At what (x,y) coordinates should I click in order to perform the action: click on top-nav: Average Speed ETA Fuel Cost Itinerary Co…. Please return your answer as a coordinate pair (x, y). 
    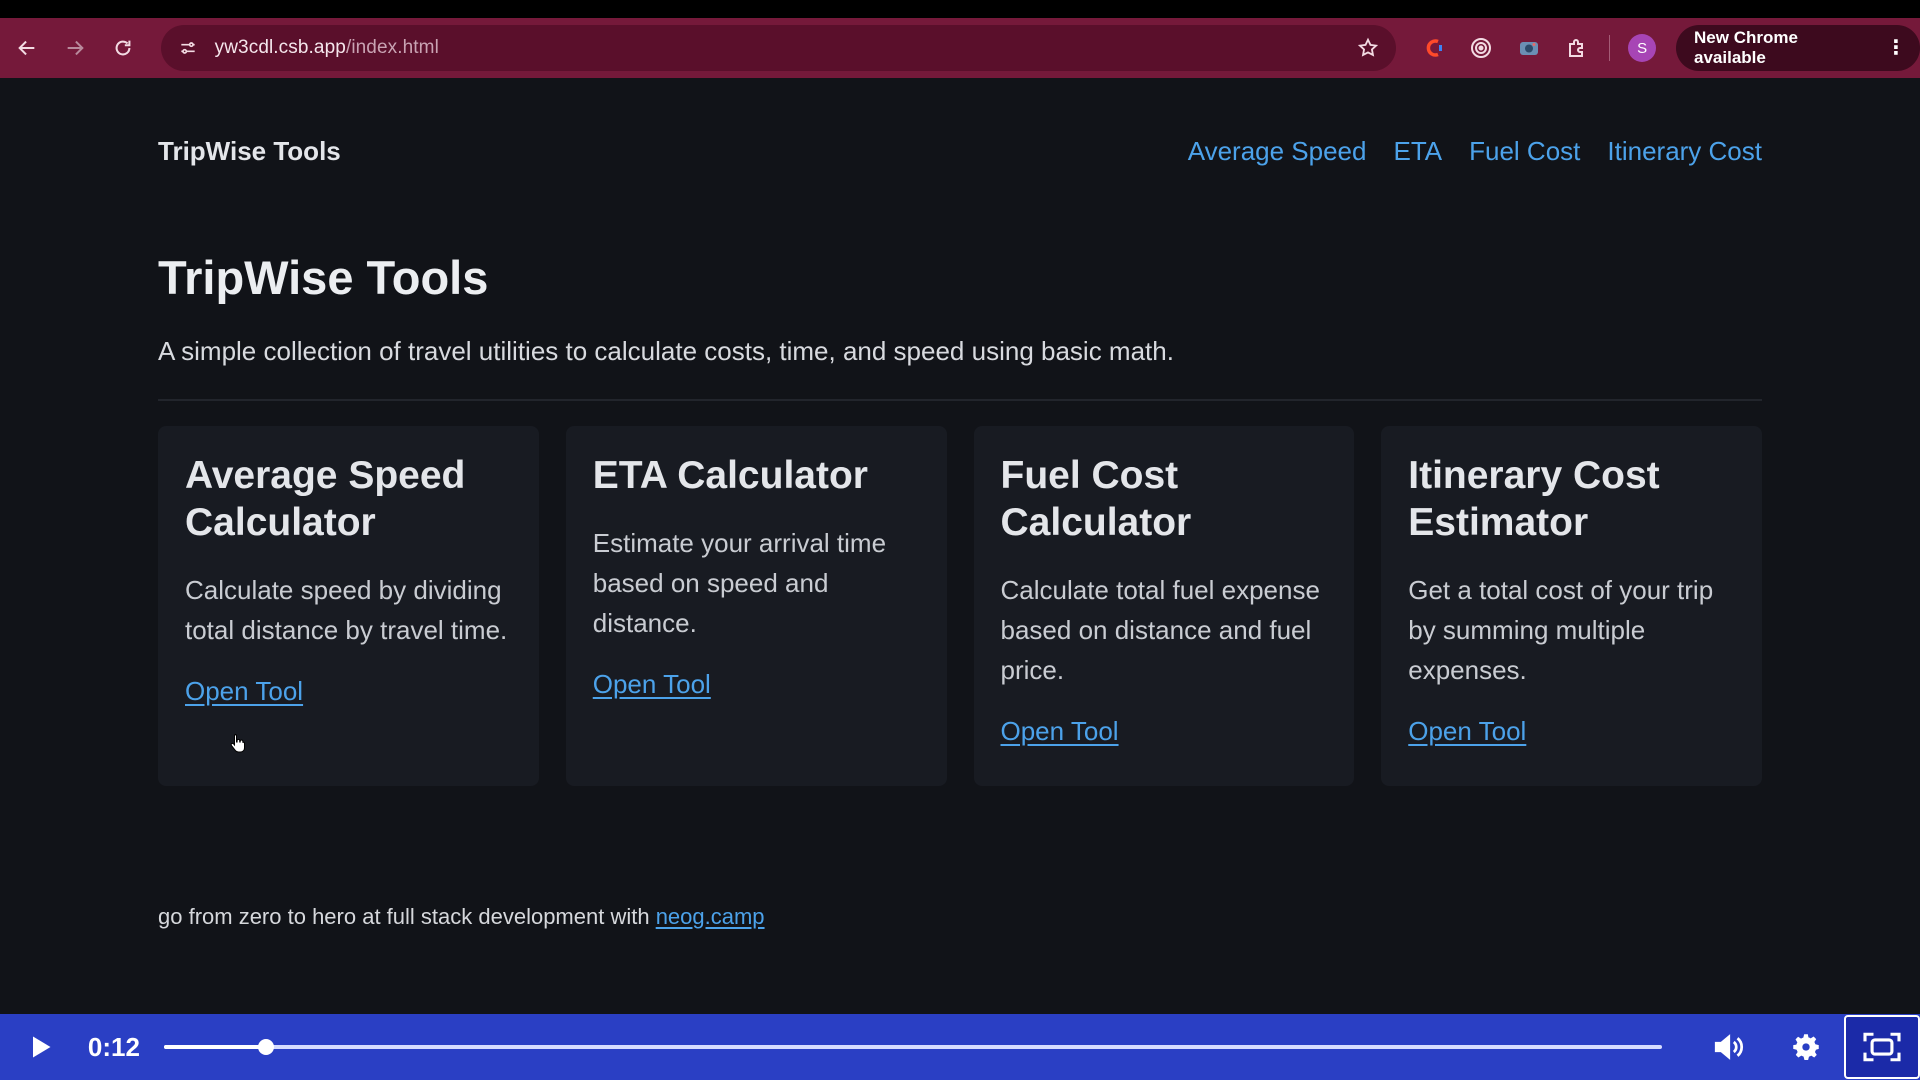
    Looking at the image, I should click on (1475, 151).